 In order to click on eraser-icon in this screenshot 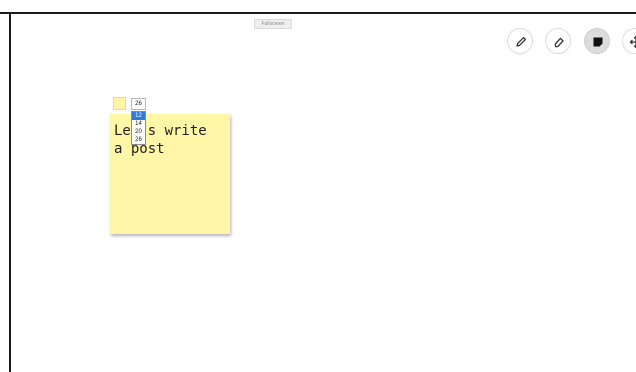, I will do `click(559, 42)`.